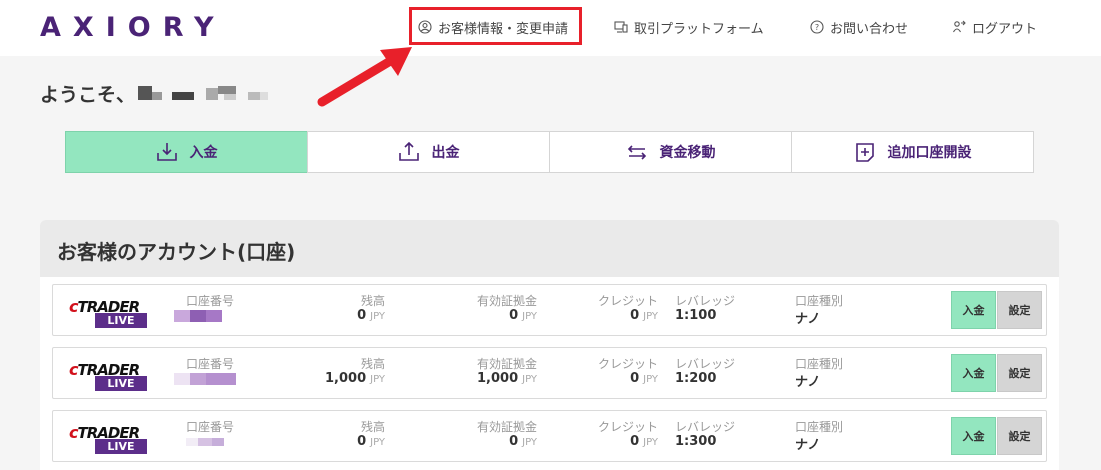 Image resolution: width=1101 pixels, height=470 pixels. I want to click on nav-logout: ログアウト, so click(994, 27).